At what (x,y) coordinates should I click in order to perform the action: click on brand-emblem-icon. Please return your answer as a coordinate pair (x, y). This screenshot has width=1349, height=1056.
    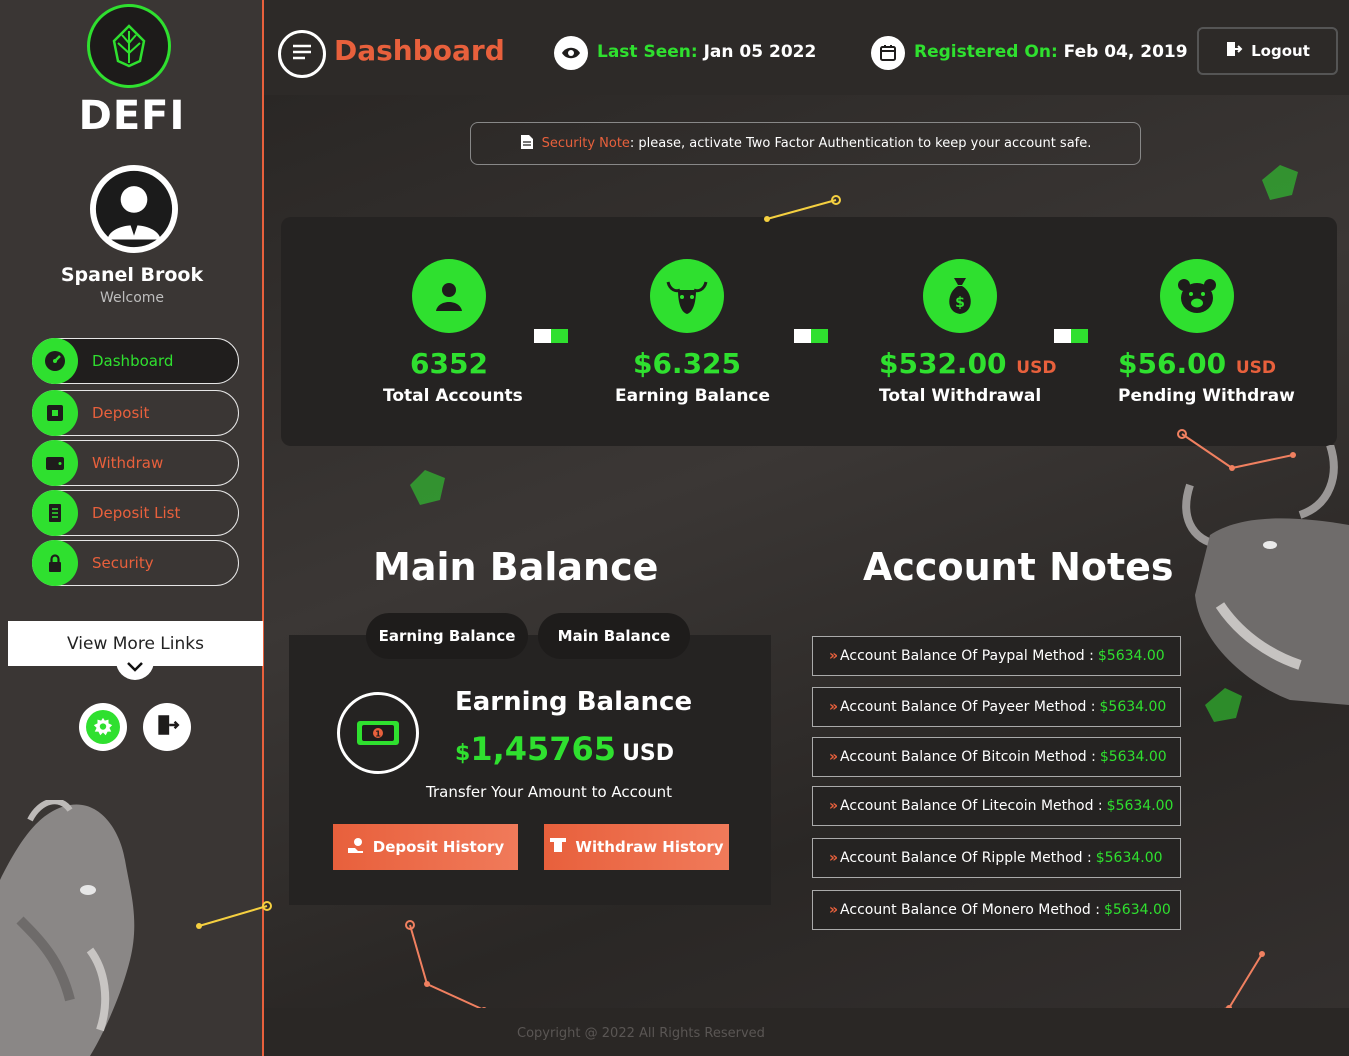
    Looking at the image, I should click on (129, 46).